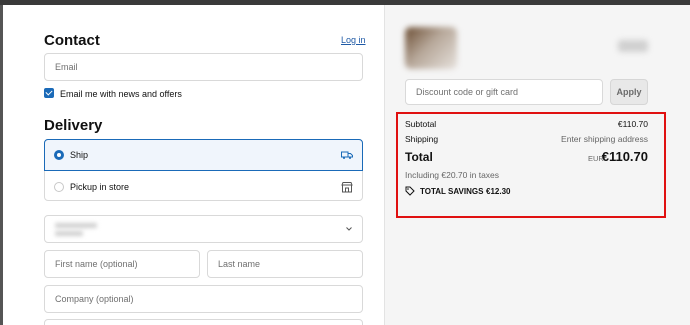  Describe the element at coordinates (203, 186) in the screenshot. I see `delivery-option-pickup: Pickup in store` at that location.